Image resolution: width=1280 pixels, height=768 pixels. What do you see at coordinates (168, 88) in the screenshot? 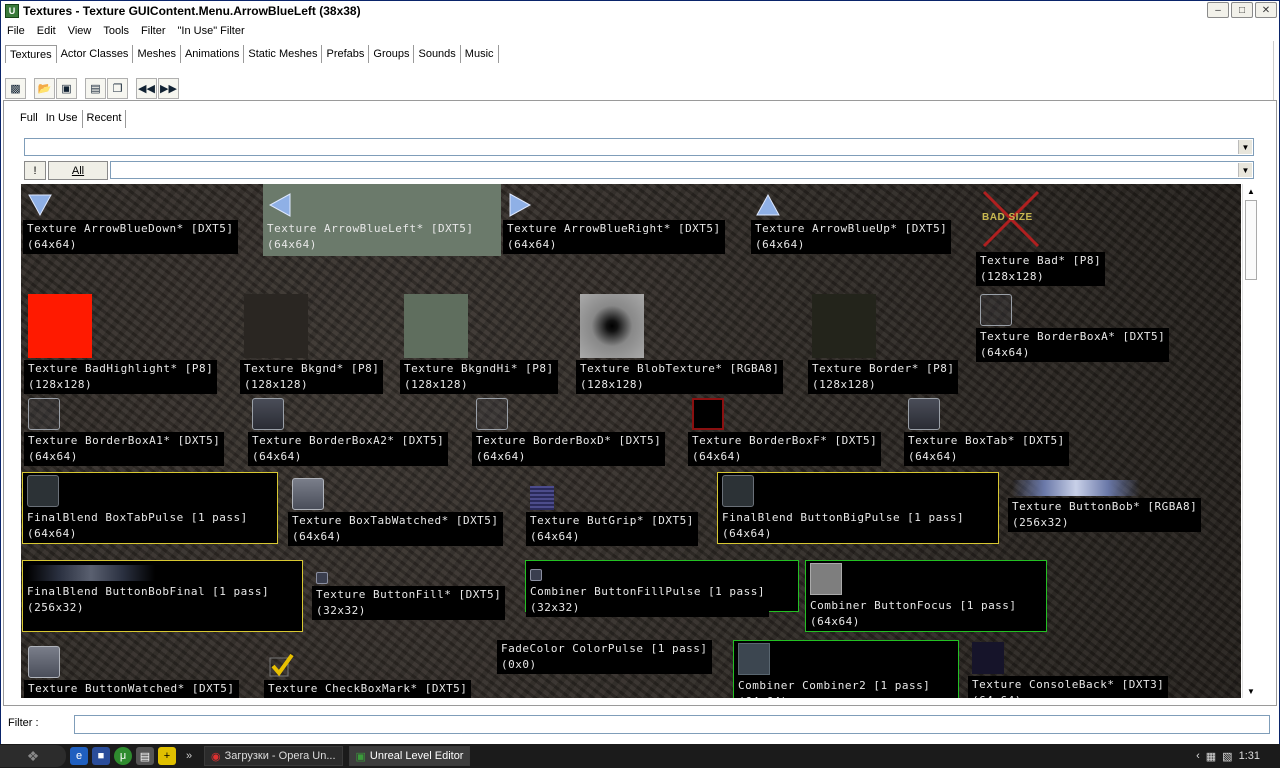
I see `next-icon: ▶▶` at bounding box center [168, 88].